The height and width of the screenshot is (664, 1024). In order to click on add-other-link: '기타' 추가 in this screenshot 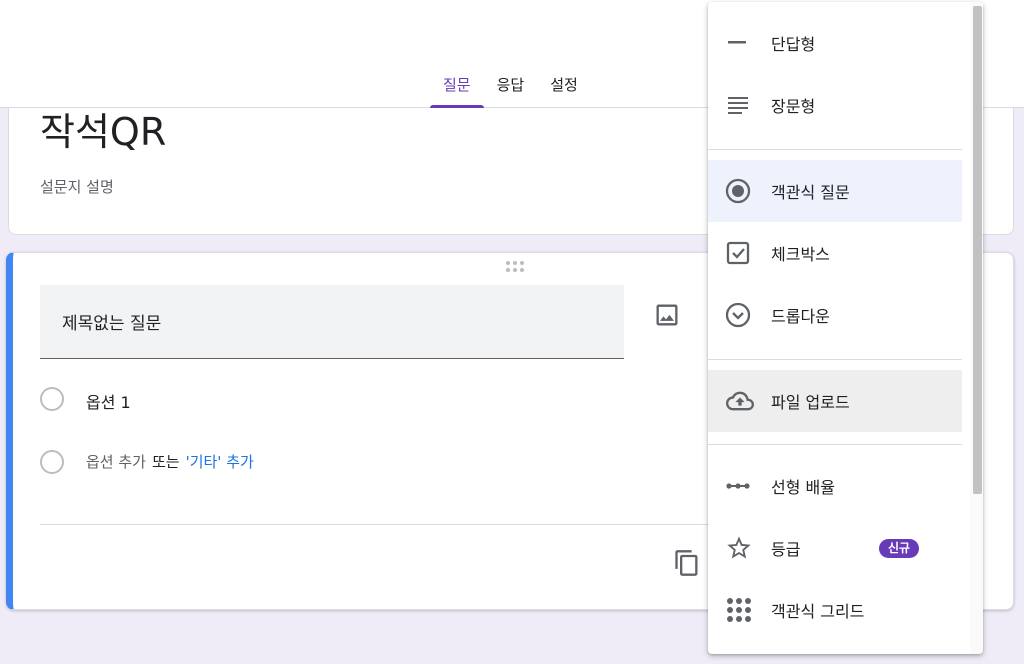, I will do `click(220, 461)`.